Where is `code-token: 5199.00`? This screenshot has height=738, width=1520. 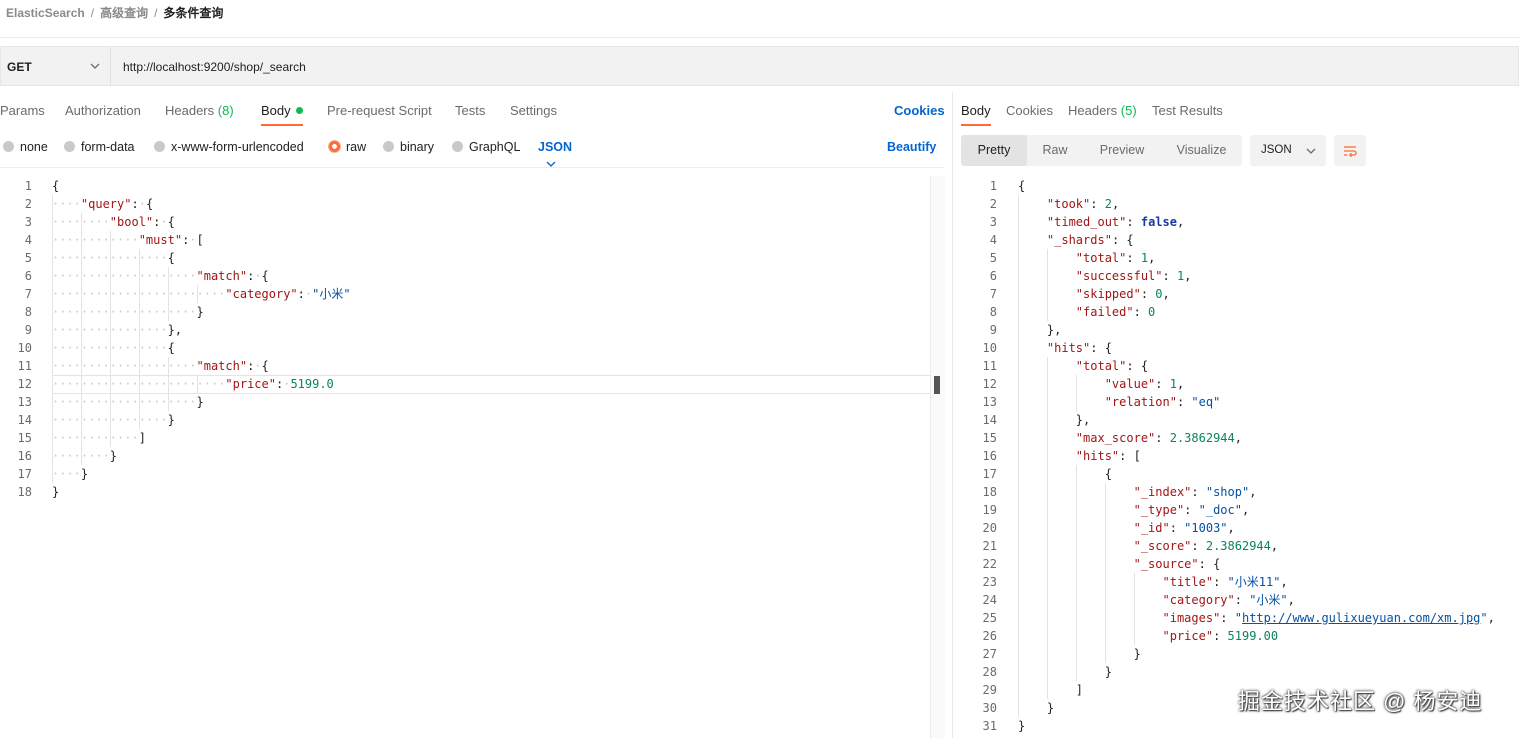 code-token: 5199.00 is located at coordinates (1253, 636).